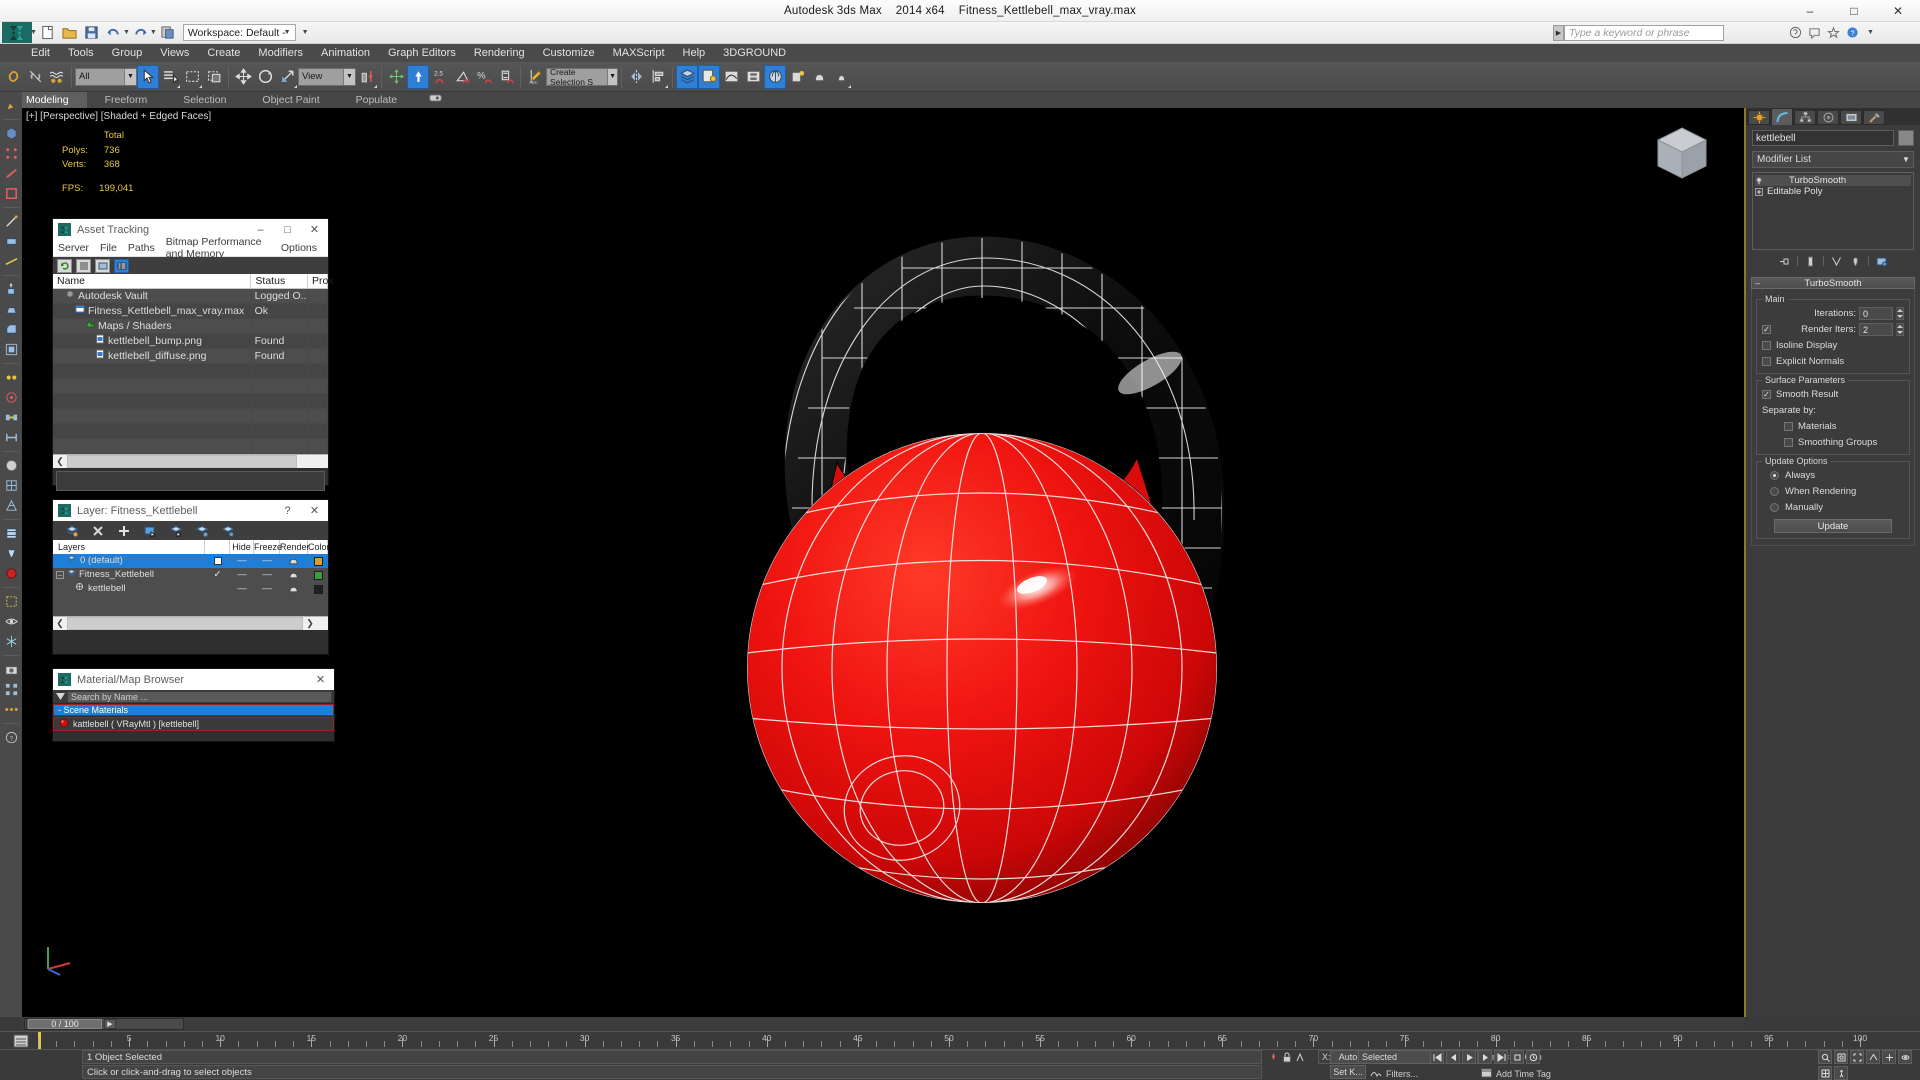 Image resolution: width=1920 pixels, height=1080 pixels. I want to click on vertex-sub-object-icon, so click(11, 153).